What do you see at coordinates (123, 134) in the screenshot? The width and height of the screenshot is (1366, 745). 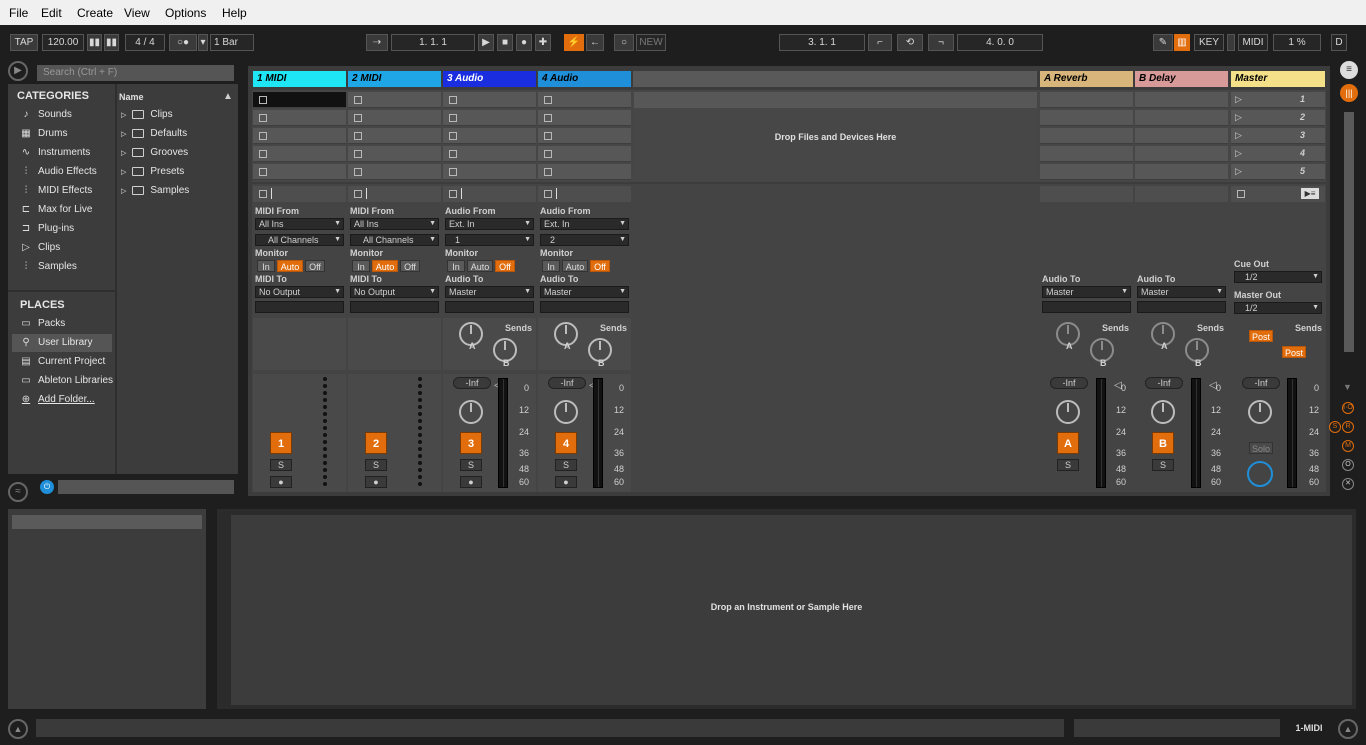 I see `expand-arrow-icon: ▷` at bounding box center [123, 134].